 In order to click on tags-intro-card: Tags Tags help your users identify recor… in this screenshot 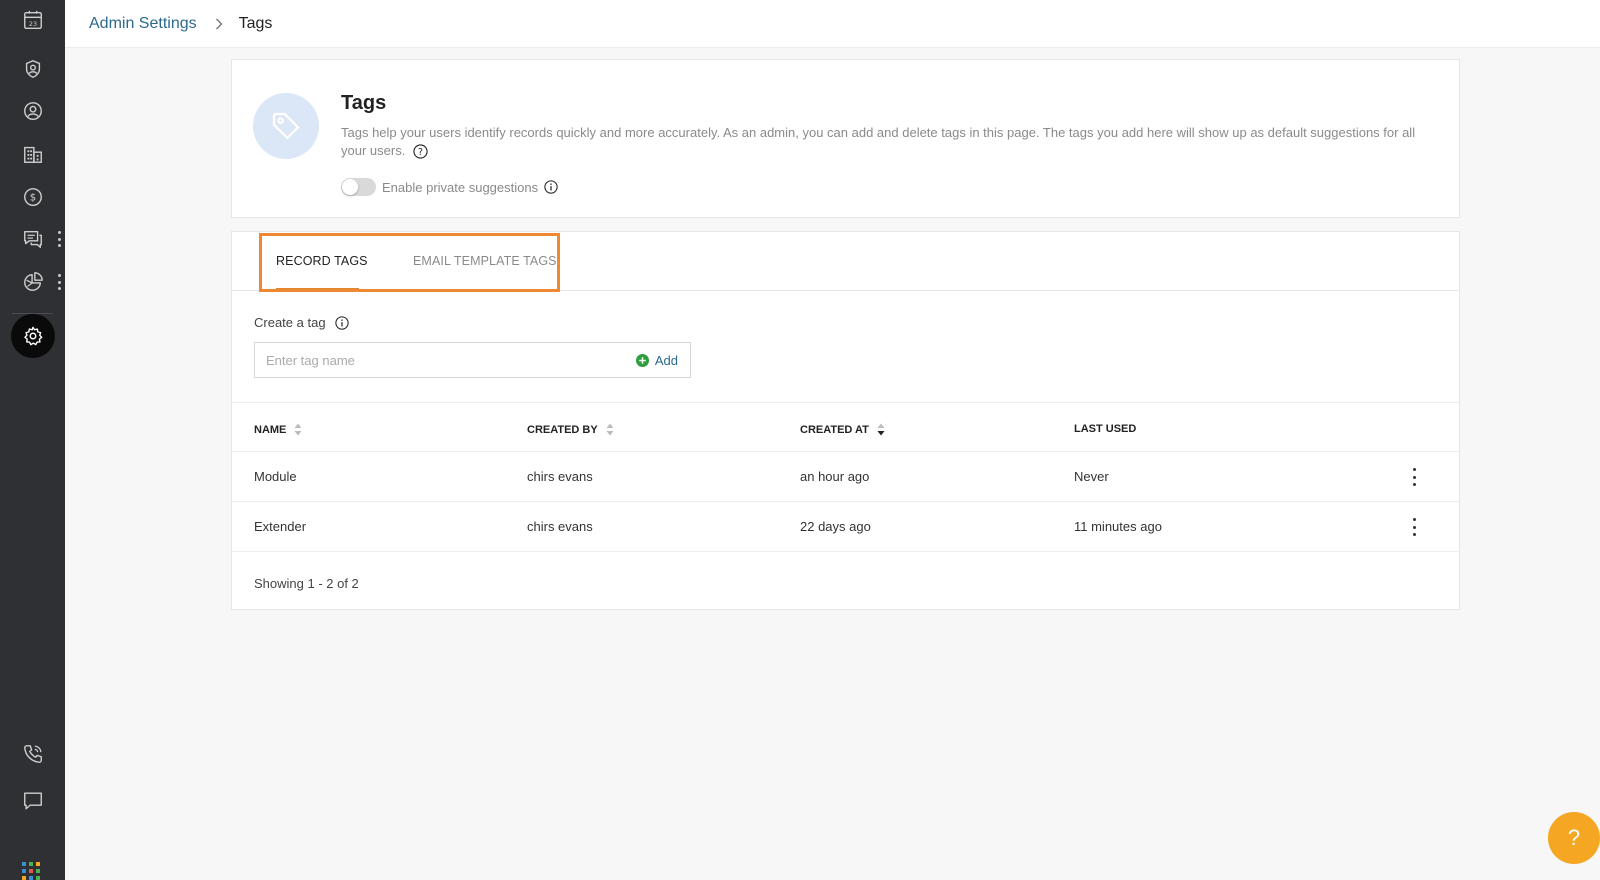, I will do `click(845, 138)`.